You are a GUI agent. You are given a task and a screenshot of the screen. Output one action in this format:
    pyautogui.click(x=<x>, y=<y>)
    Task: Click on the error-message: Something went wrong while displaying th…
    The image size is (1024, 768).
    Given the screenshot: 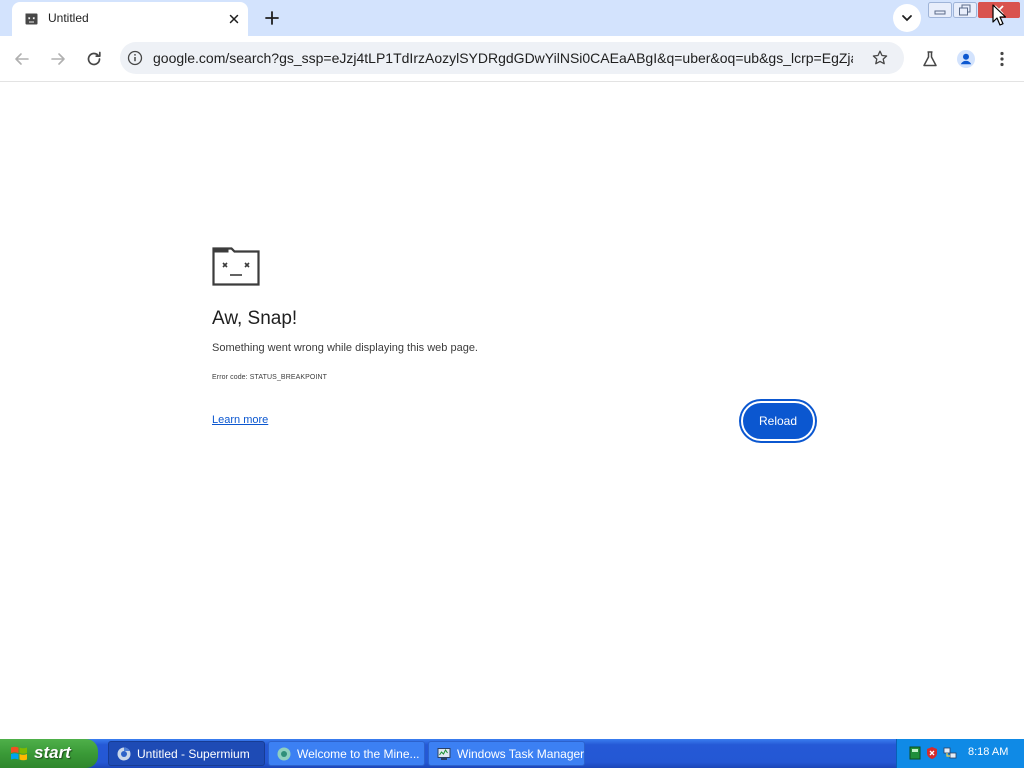 What is the action you would take?
    pyautogui.click(x=345, y=348)
    